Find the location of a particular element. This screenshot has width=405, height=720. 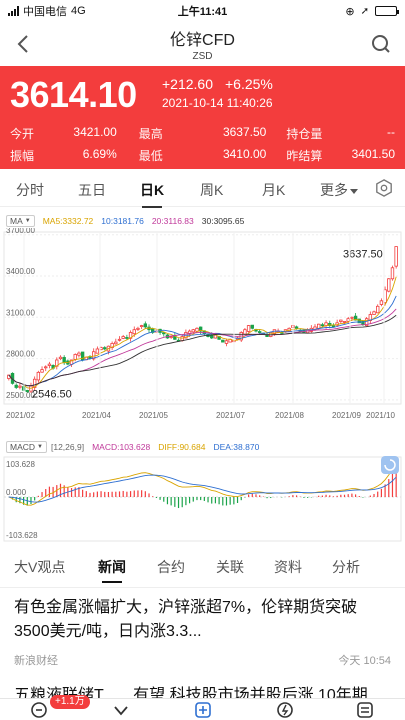

y-tick-label: 3700.00 is located at coordinates (20, 231).